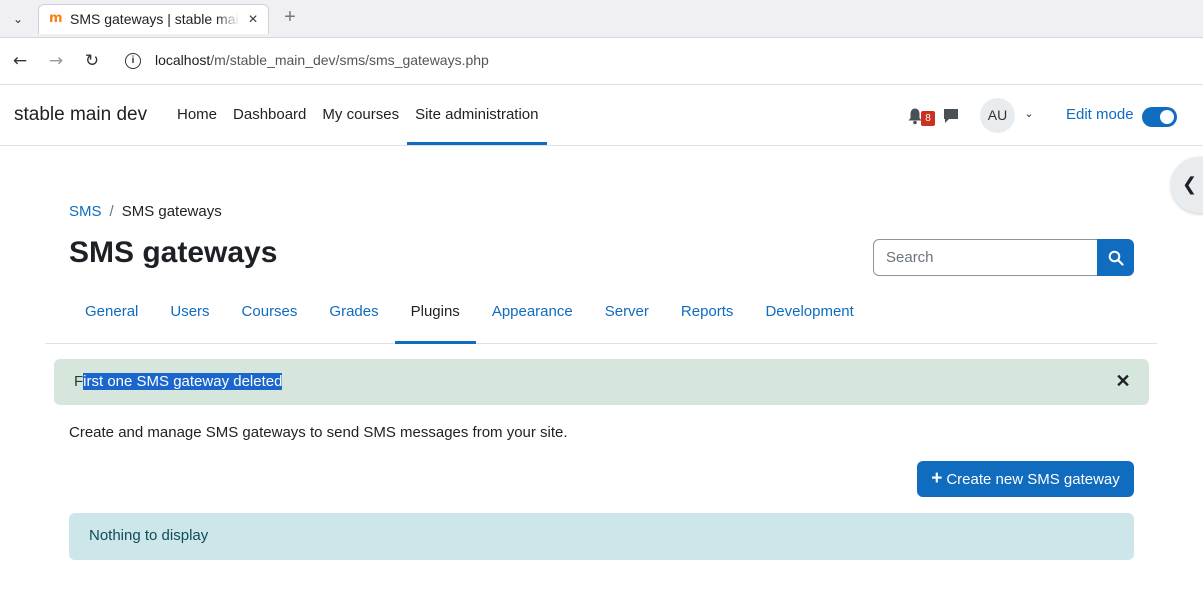 The height and width of the screenshot is (600, 1203). I want to click on edit-mode-toggle, so click(1159, 117).